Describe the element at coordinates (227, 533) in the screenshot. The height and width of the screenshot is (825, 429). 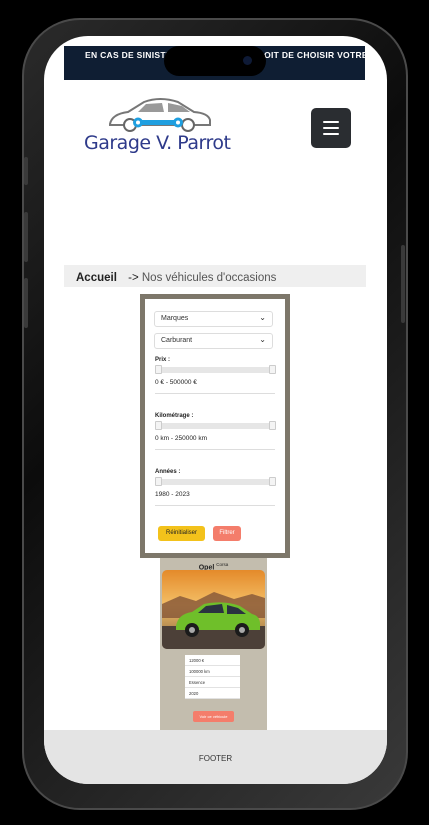
I see `filter-button: Filtrer` at that location.